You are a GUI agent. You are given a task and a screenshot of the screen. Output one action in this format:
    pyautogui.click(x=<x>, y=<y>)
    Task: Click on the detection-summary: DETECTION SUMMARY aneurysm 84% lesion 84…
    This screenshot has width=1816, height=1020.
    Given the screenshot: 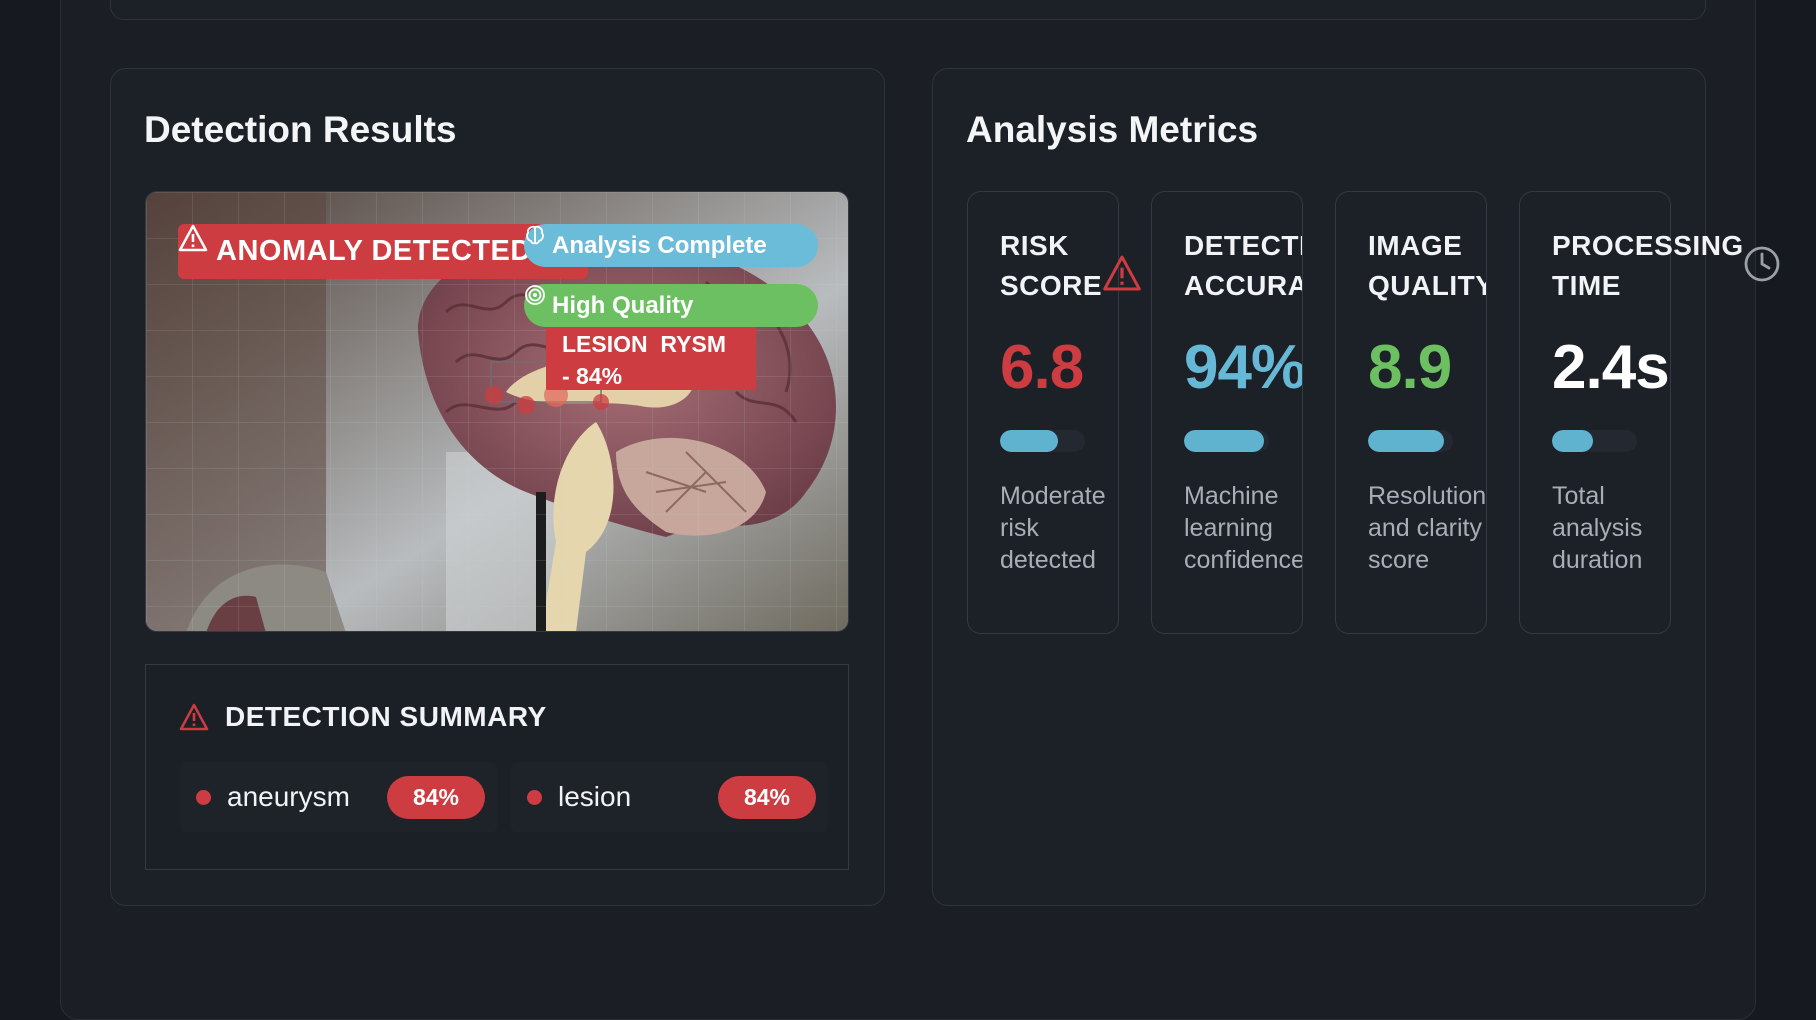 What is the action you would take?
    pyautogui.click(x=497, y=767)
    